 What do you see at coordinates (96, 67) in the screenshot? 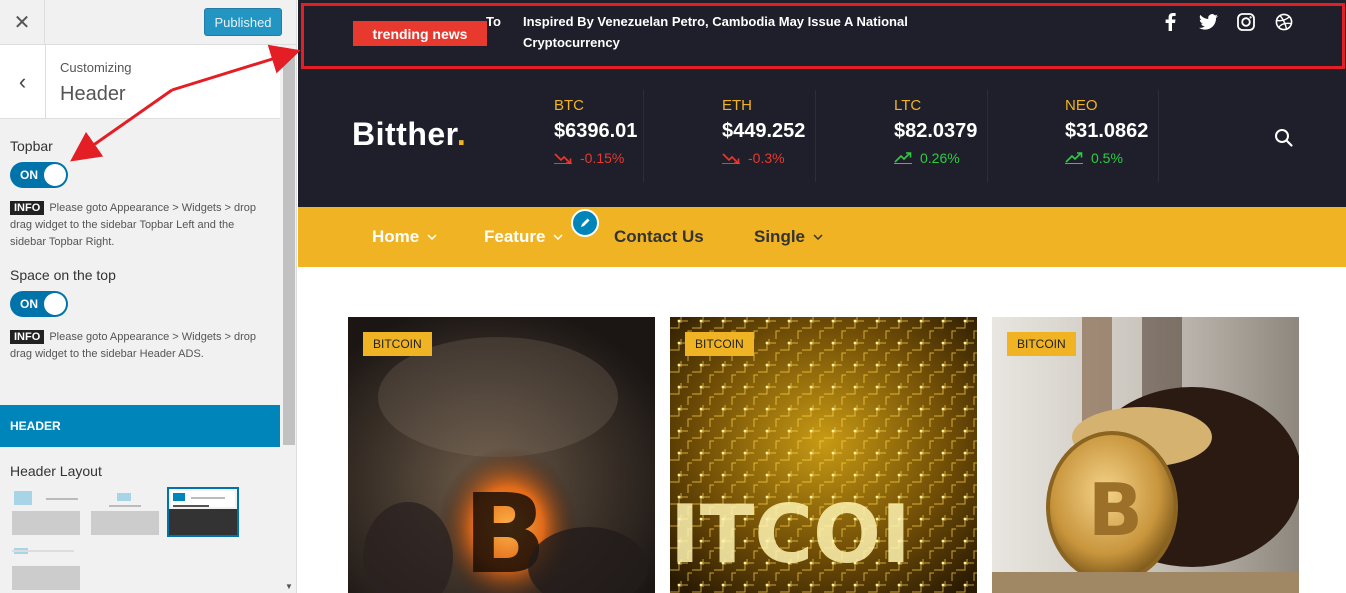
I see `breadcrumb: Customizing` at bounding box center [96, 67].